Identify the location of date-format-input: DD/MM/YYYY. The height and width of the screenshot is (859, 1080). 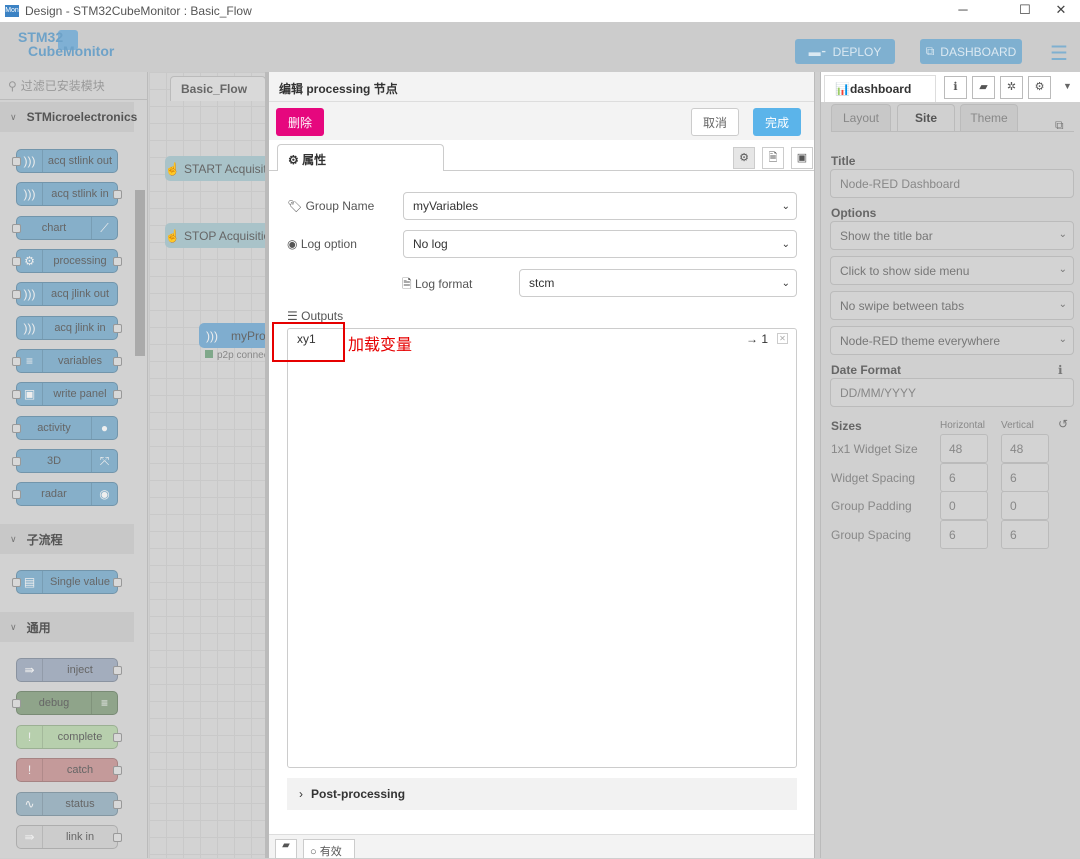
(952, 392).